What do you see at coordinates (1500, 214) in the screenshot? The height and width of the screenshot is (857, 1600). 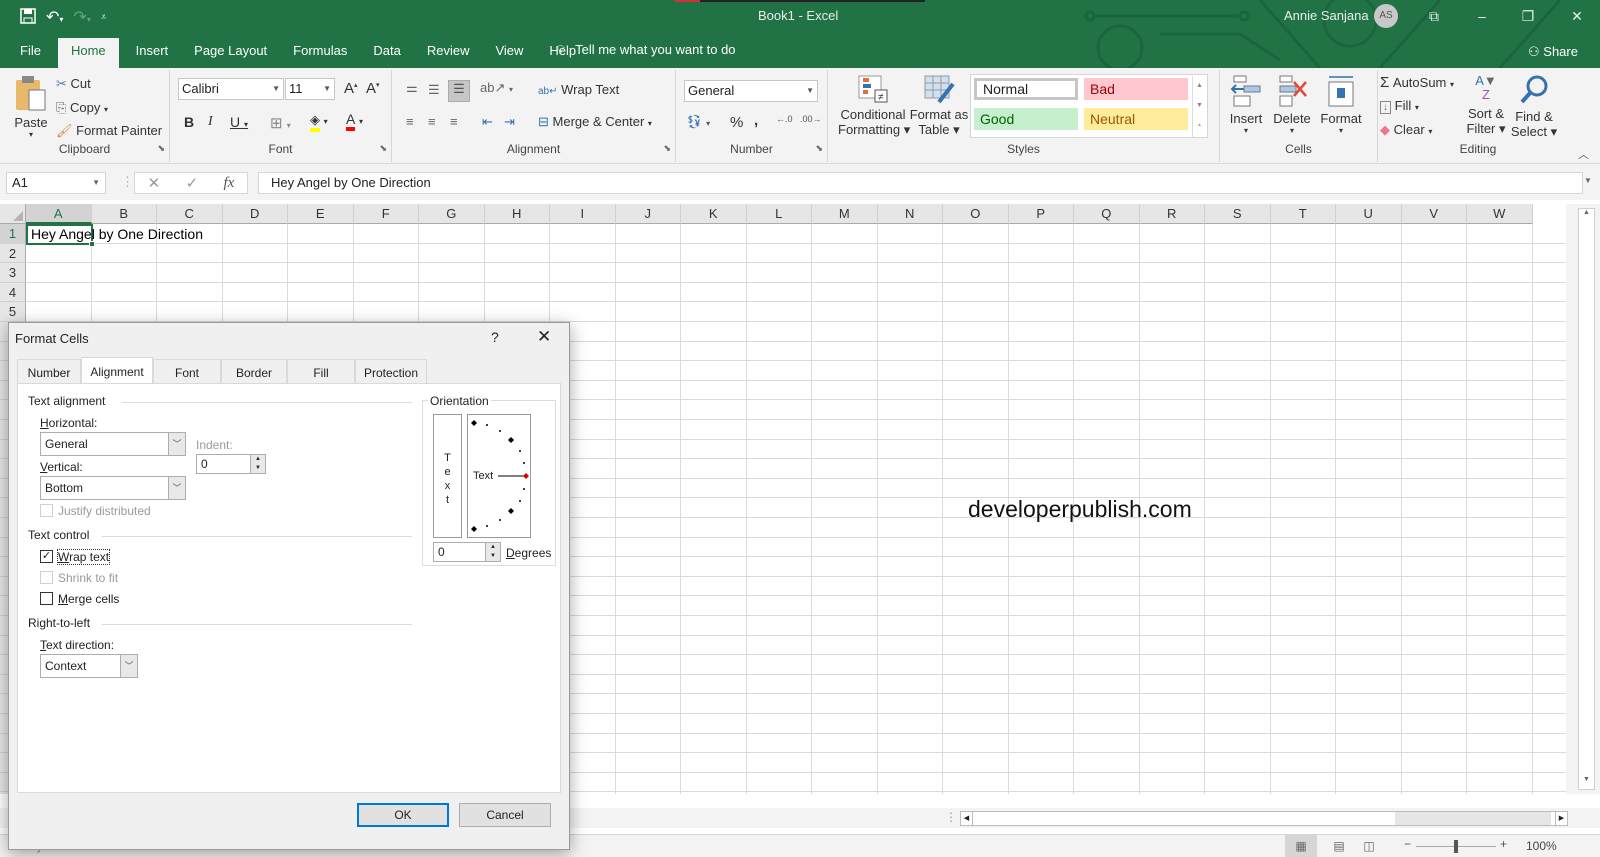 I see `column-header-w: W` at bounding box center [1500, 214].